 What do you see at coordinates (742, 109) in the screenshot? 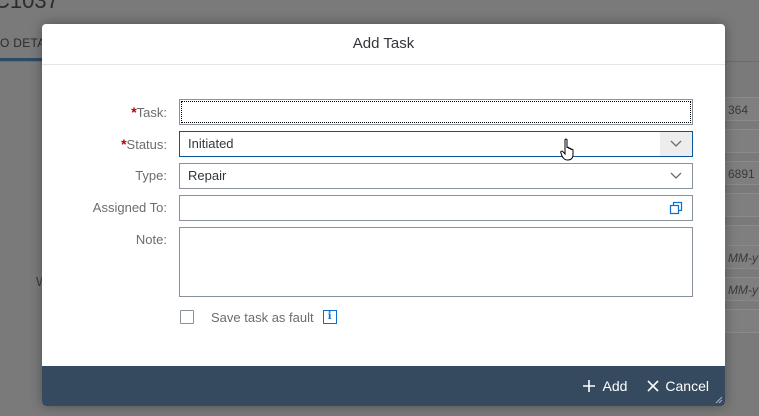
I see `background-field: 364` at bounding box center [742, 109].